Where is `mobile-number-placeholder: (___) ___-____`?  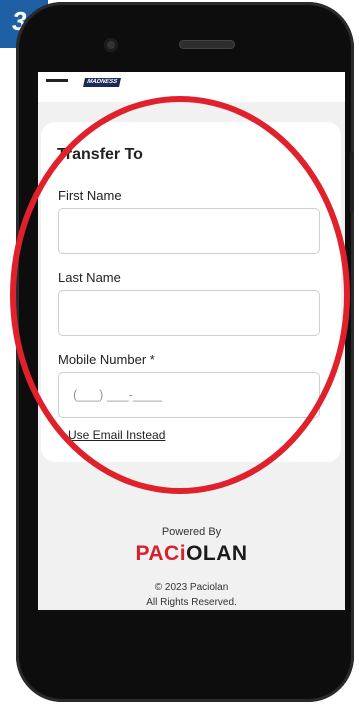
mobile-number-placeholder: (___) ___-____ is located at coordinates (117, 394).